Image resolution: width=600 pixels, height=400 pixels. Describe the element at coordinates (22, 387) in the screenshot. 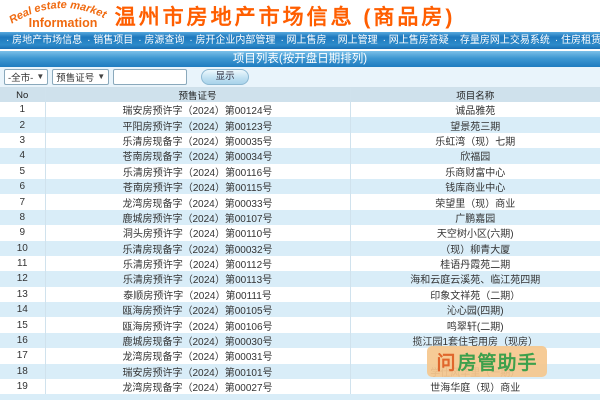

I see `row-number: 19` at that location.